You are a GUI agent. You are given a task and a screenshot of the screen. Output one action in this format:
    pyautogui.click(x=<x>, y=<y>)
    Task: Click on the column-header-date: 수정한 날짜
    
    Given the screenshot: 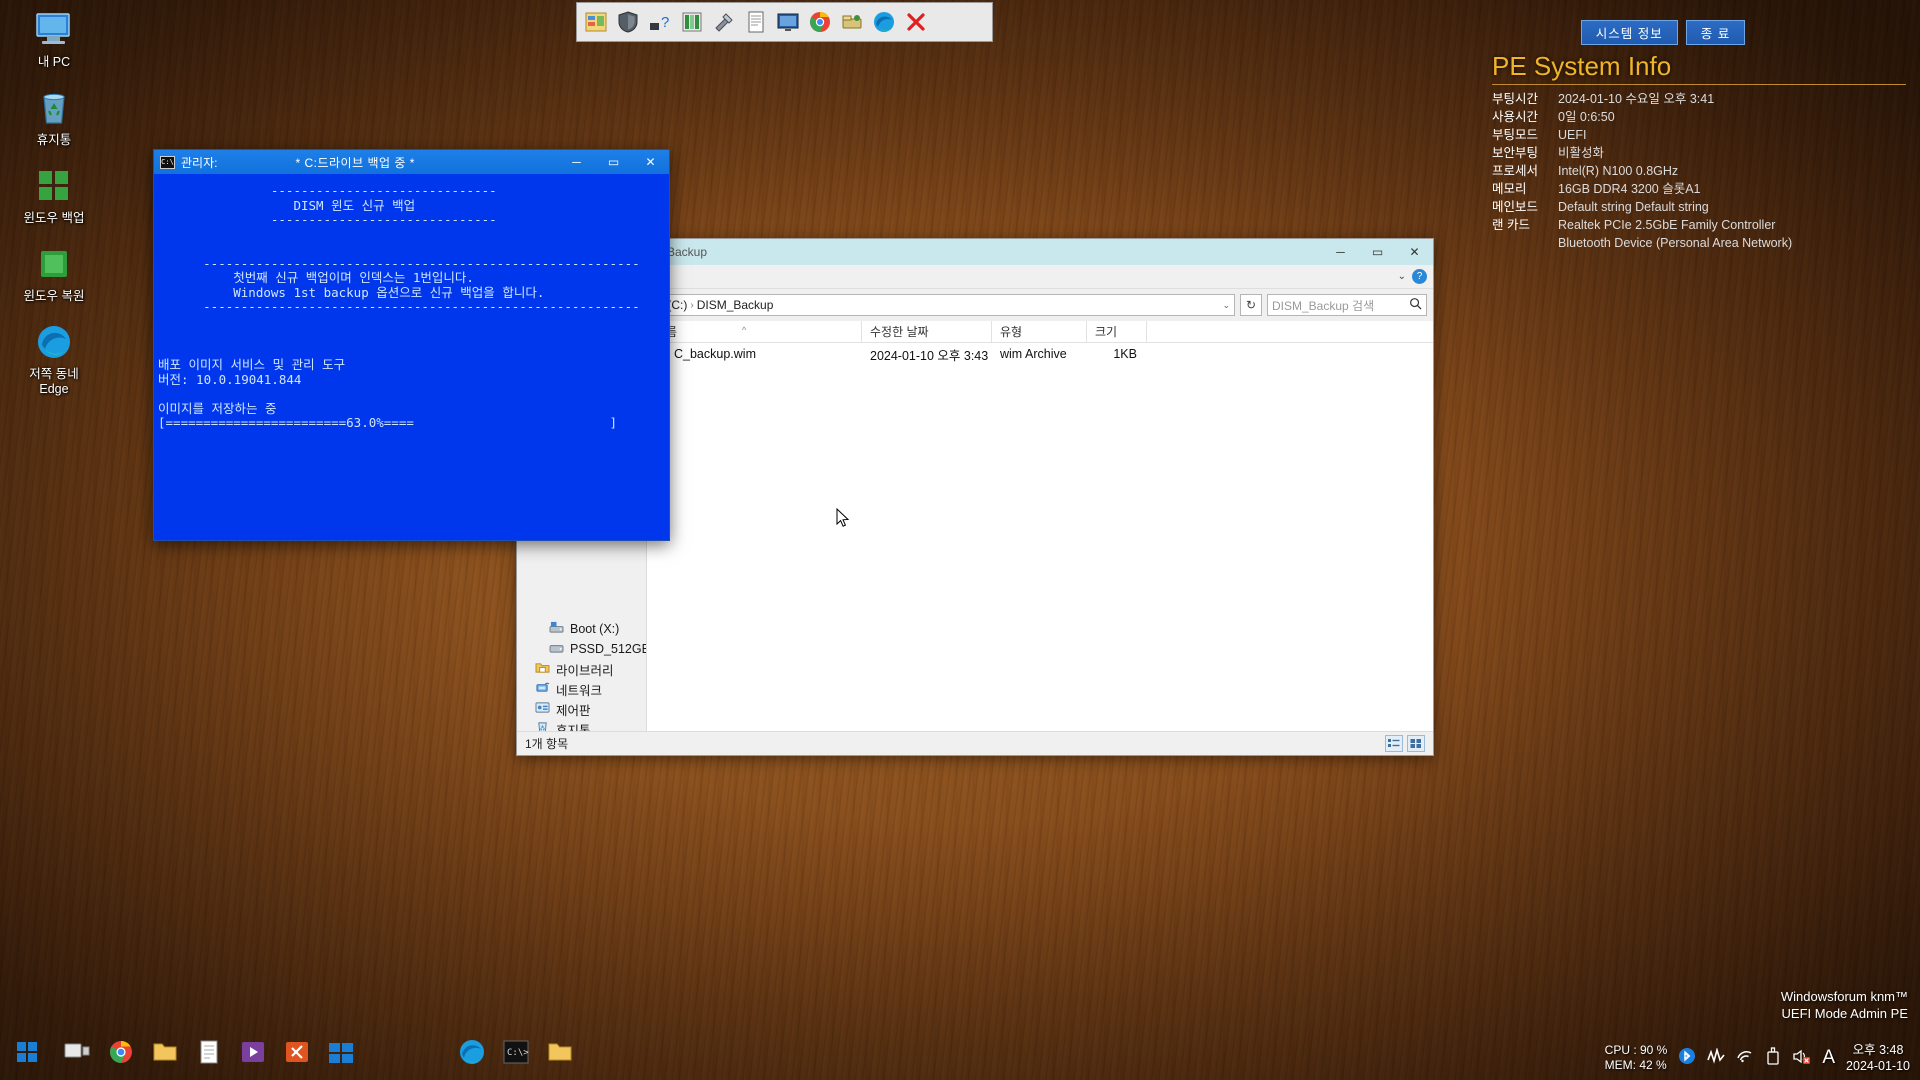 What is the action you would take?
    pyautogui.click(x=927, y=331)
    